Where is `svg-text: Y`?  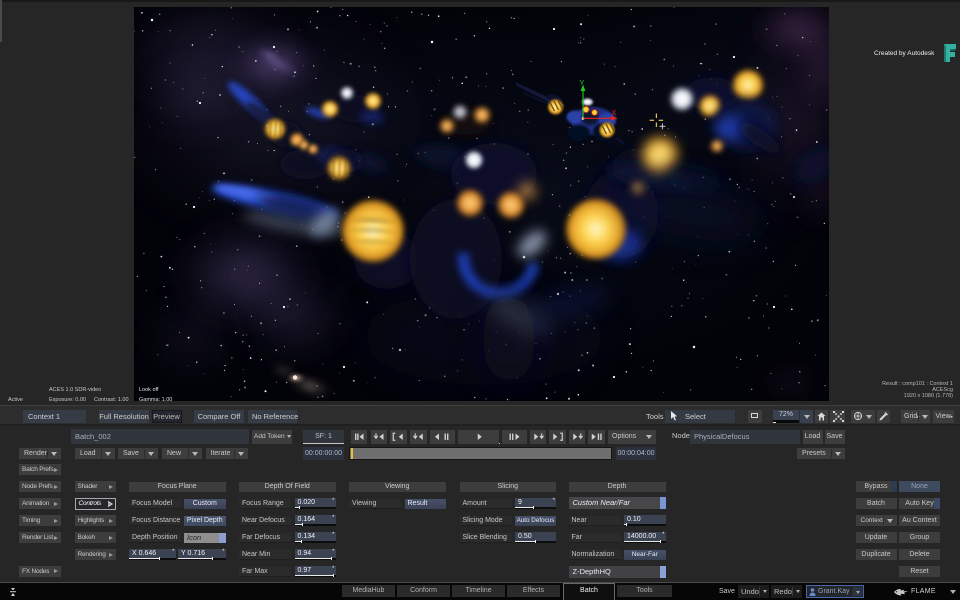
svg-text: Y is located at coordinates (581, 82).